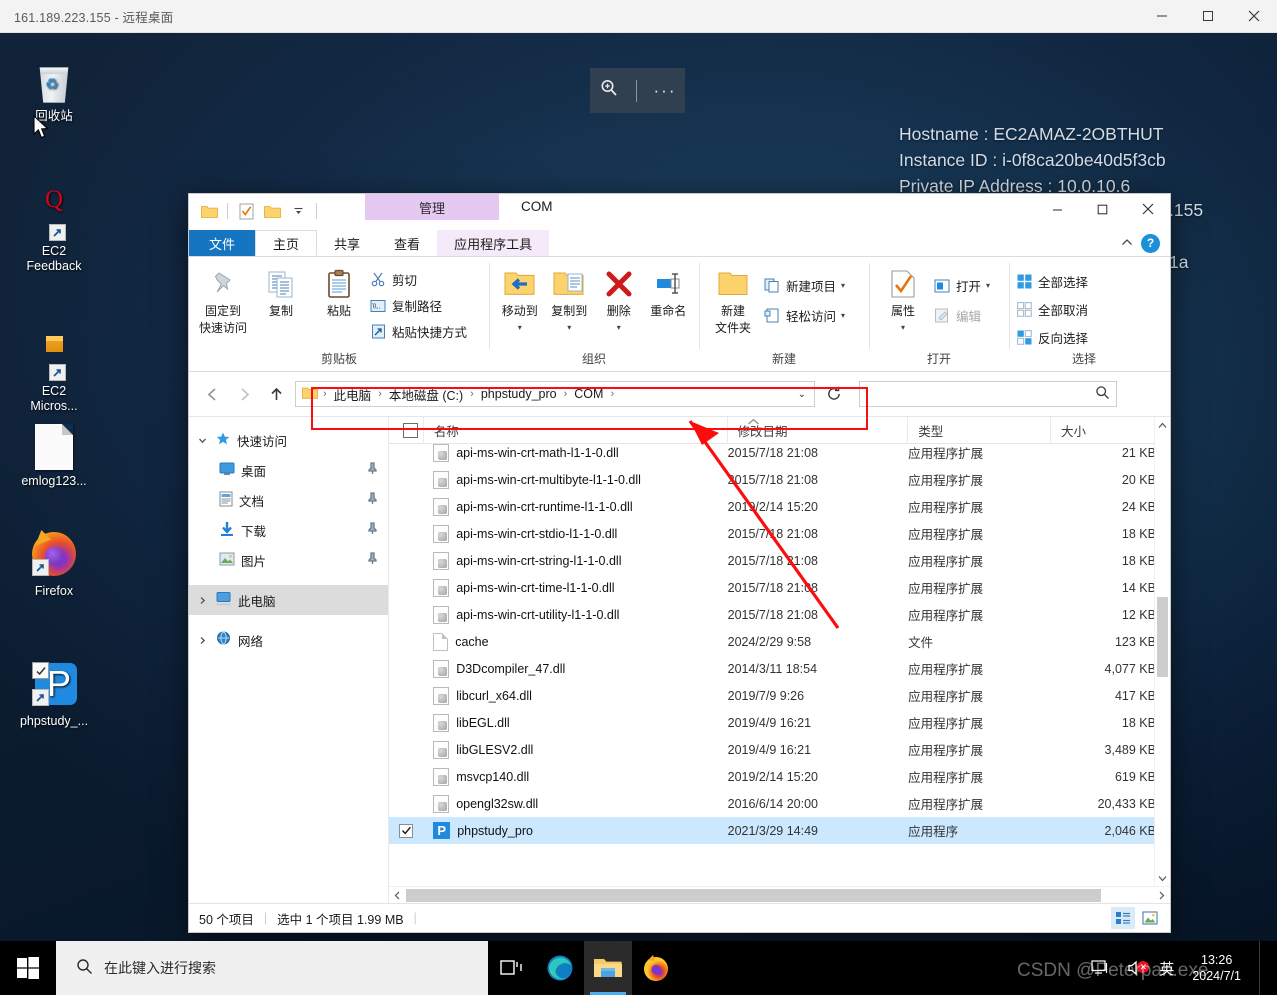 This screenshot has width=1277, height=995. What do you see at coordinates (679, 243) in the screenshot?
I see `ribbon-tab-bar: 文件 主页 共享 查看 应用程序工具 ?` at bounding box center [679, 243].